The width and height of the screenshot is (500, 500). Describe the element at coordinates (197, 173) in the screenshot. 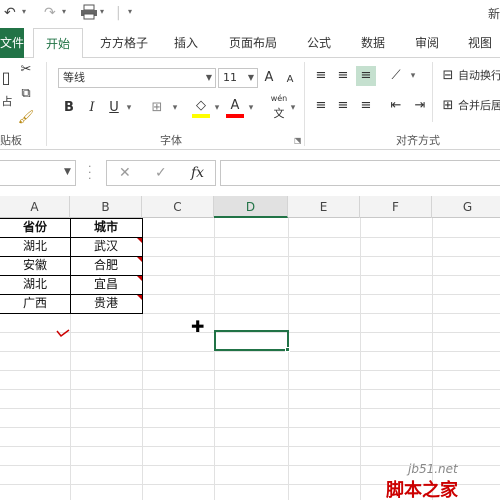

I see `insert-function-button: fx` at that location.